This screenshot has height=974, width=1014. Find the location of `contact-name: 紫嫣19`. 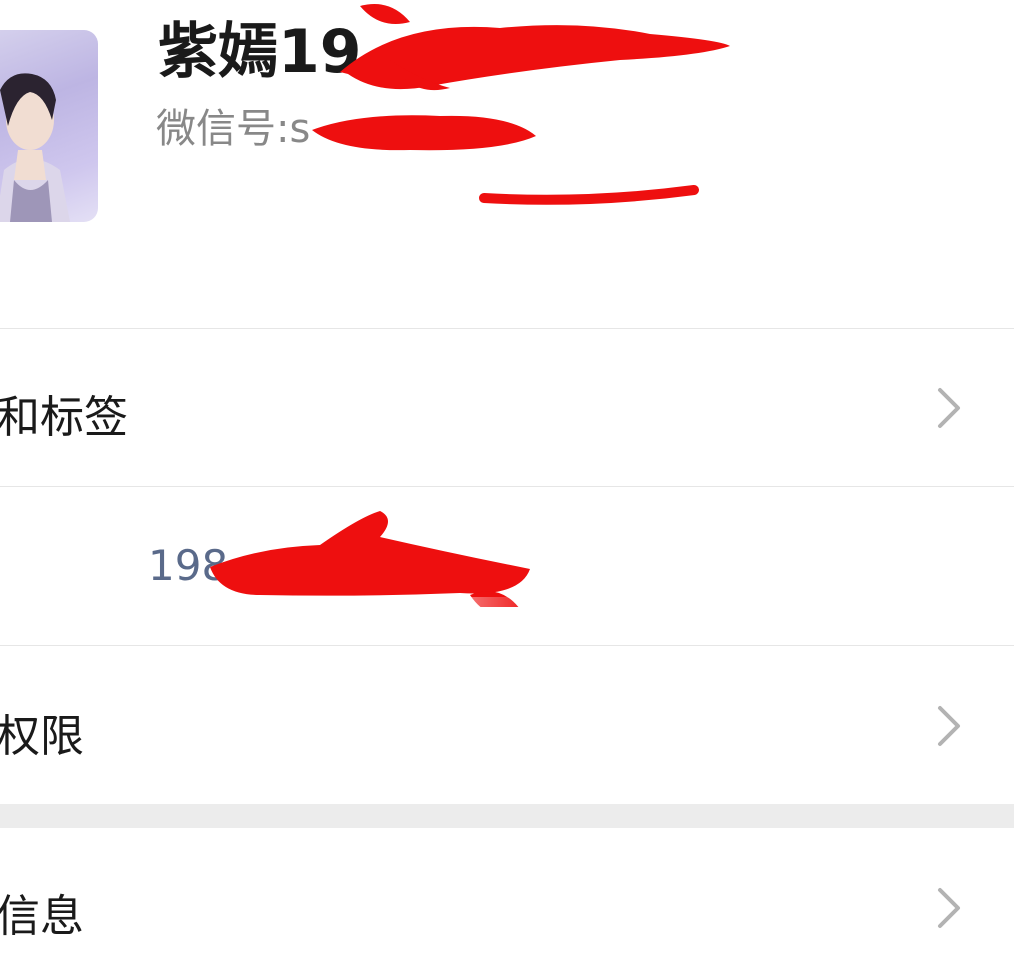

contact-name: 紫嫣19 is located at coordinates (260, 52).